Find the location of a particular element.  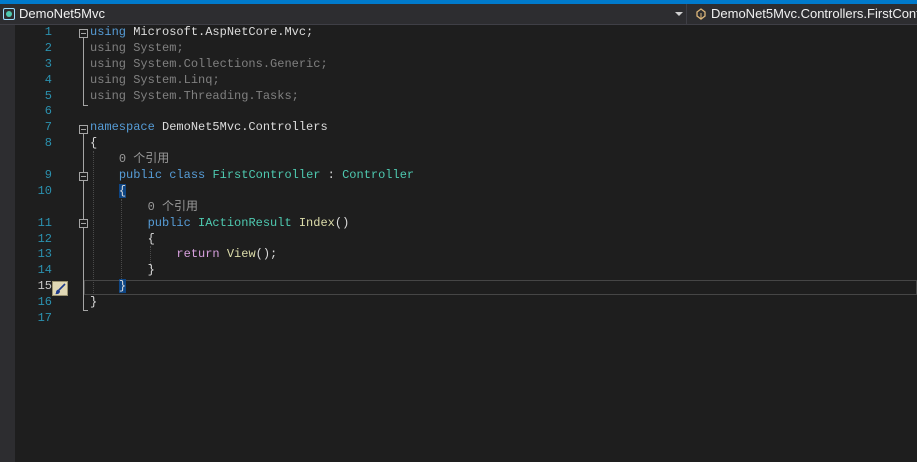

indicator-margin is located at coordinates (7, 243).